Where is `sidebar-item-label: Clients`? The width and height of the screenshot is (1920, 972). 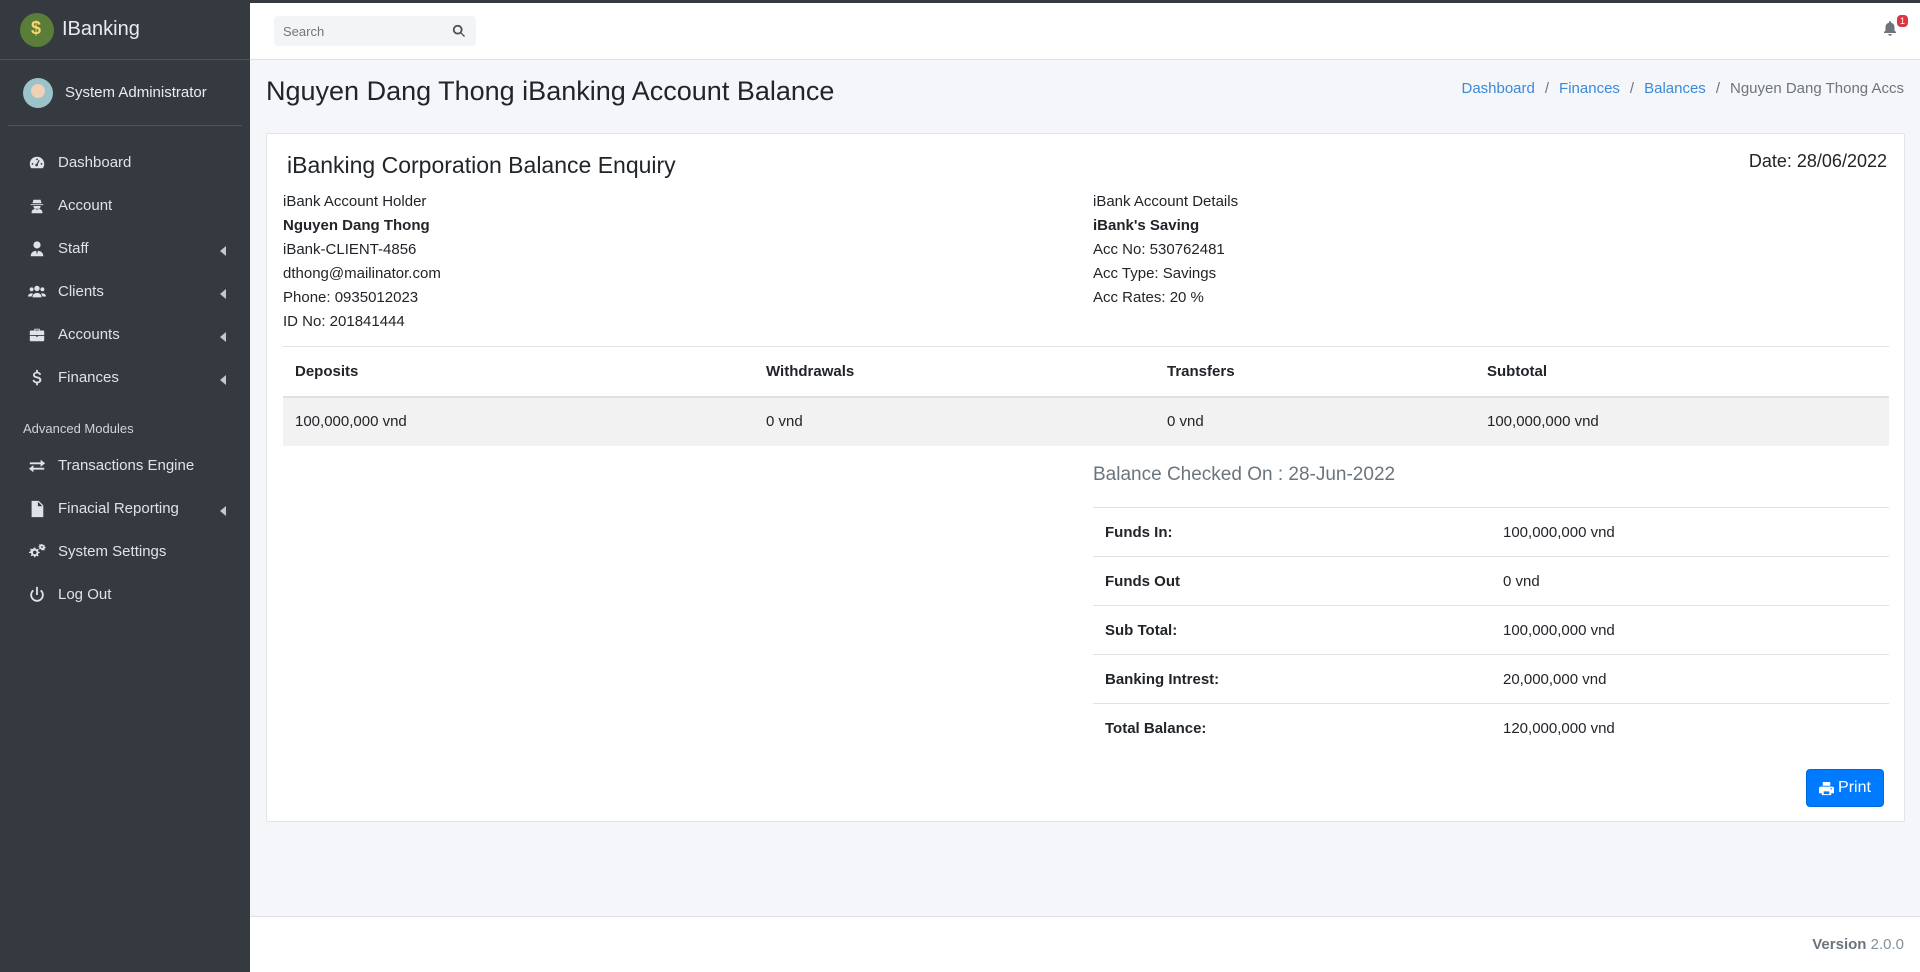
sidebar-item-label: Clients is located at coordinates (81, 291).